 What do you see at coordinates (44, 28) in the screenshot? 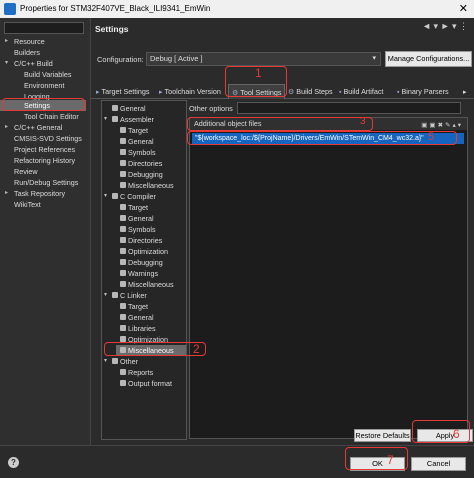
I see `filter-input` at bounding box center [44, 28].